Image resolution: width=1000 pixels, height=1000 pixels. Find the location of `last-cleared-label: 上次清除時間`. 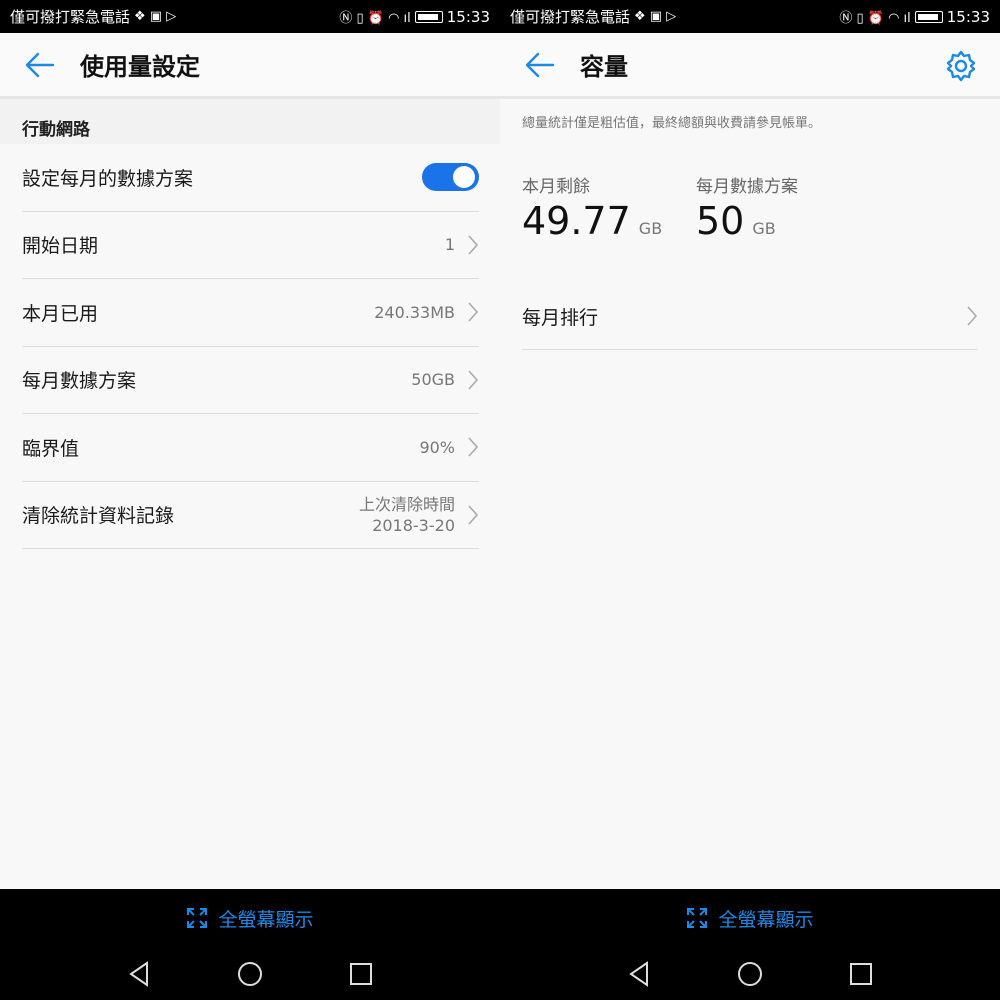

last-cleared-label: 上次清除時間 is located at coordinates (406, 504).